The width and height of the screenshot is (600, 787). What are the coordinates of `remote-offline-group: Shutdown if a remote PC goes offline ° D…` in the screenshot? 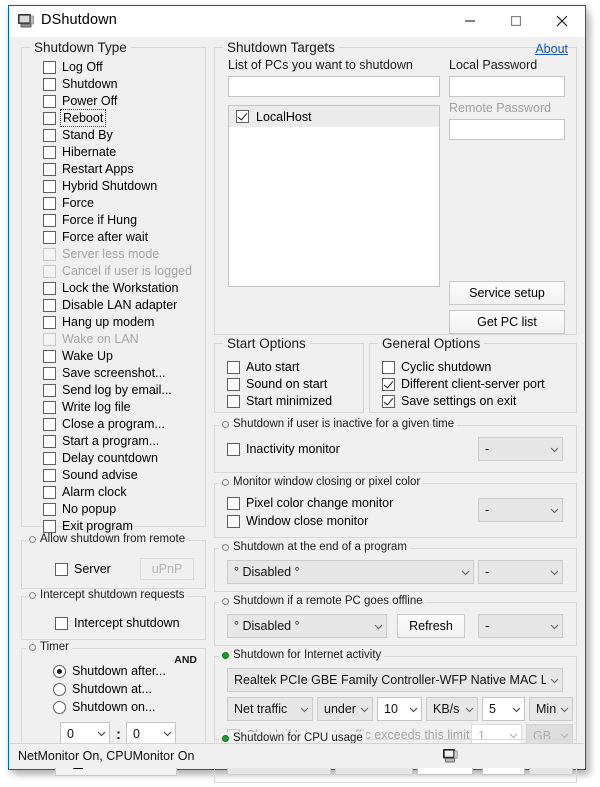 It's located at (395, 620).